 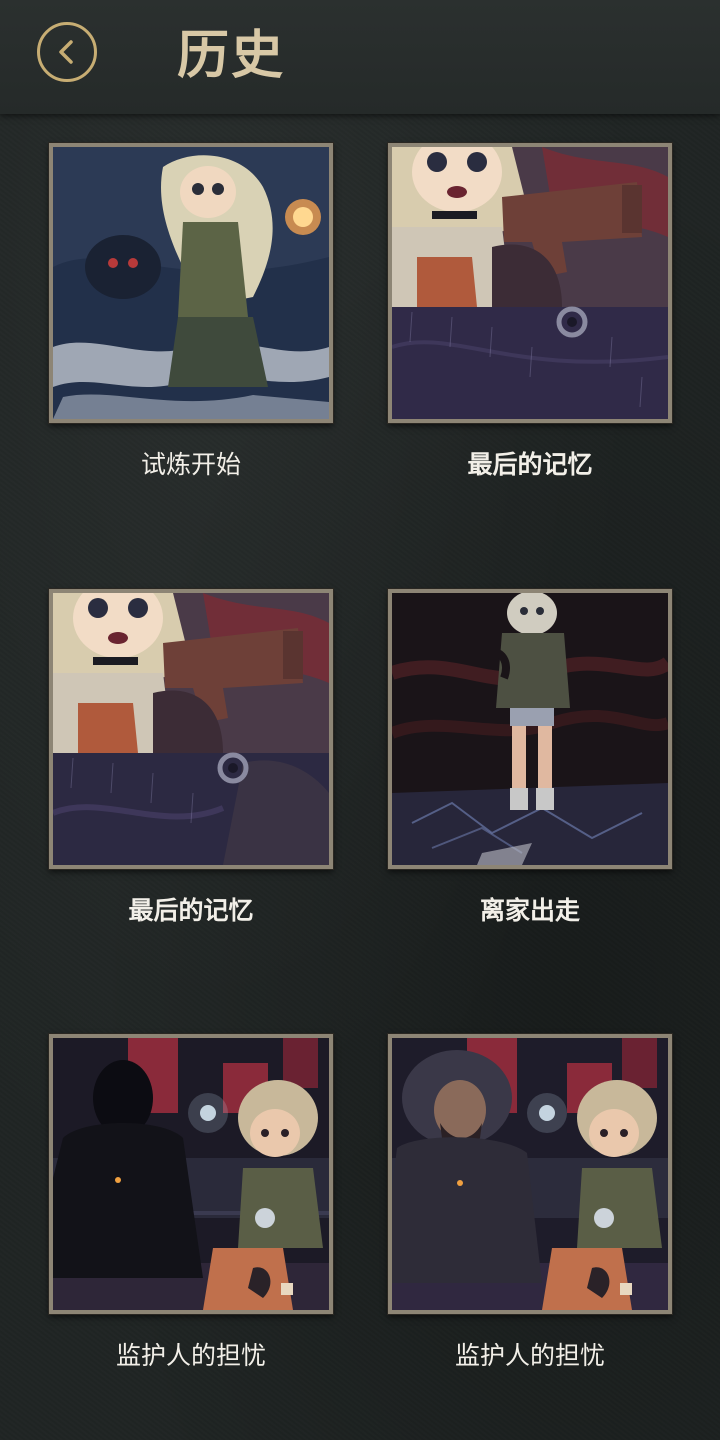 I want to click on top-bar: 历史, so click(x=360, y=57).